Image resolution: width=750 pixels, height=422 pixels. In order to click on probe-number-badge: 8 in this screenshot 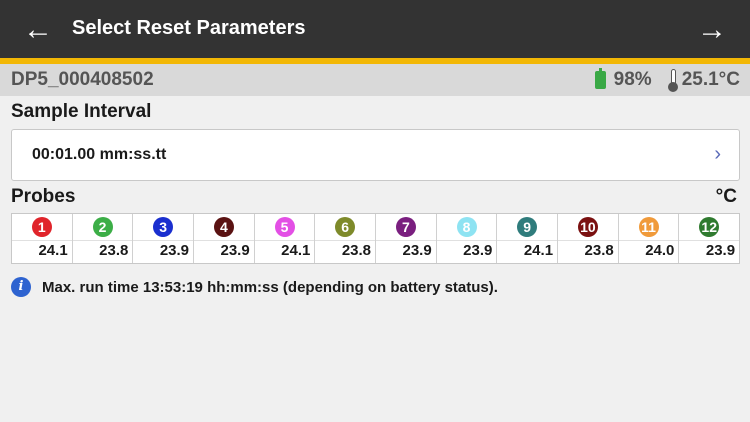, I will do `click(466, 227)`.